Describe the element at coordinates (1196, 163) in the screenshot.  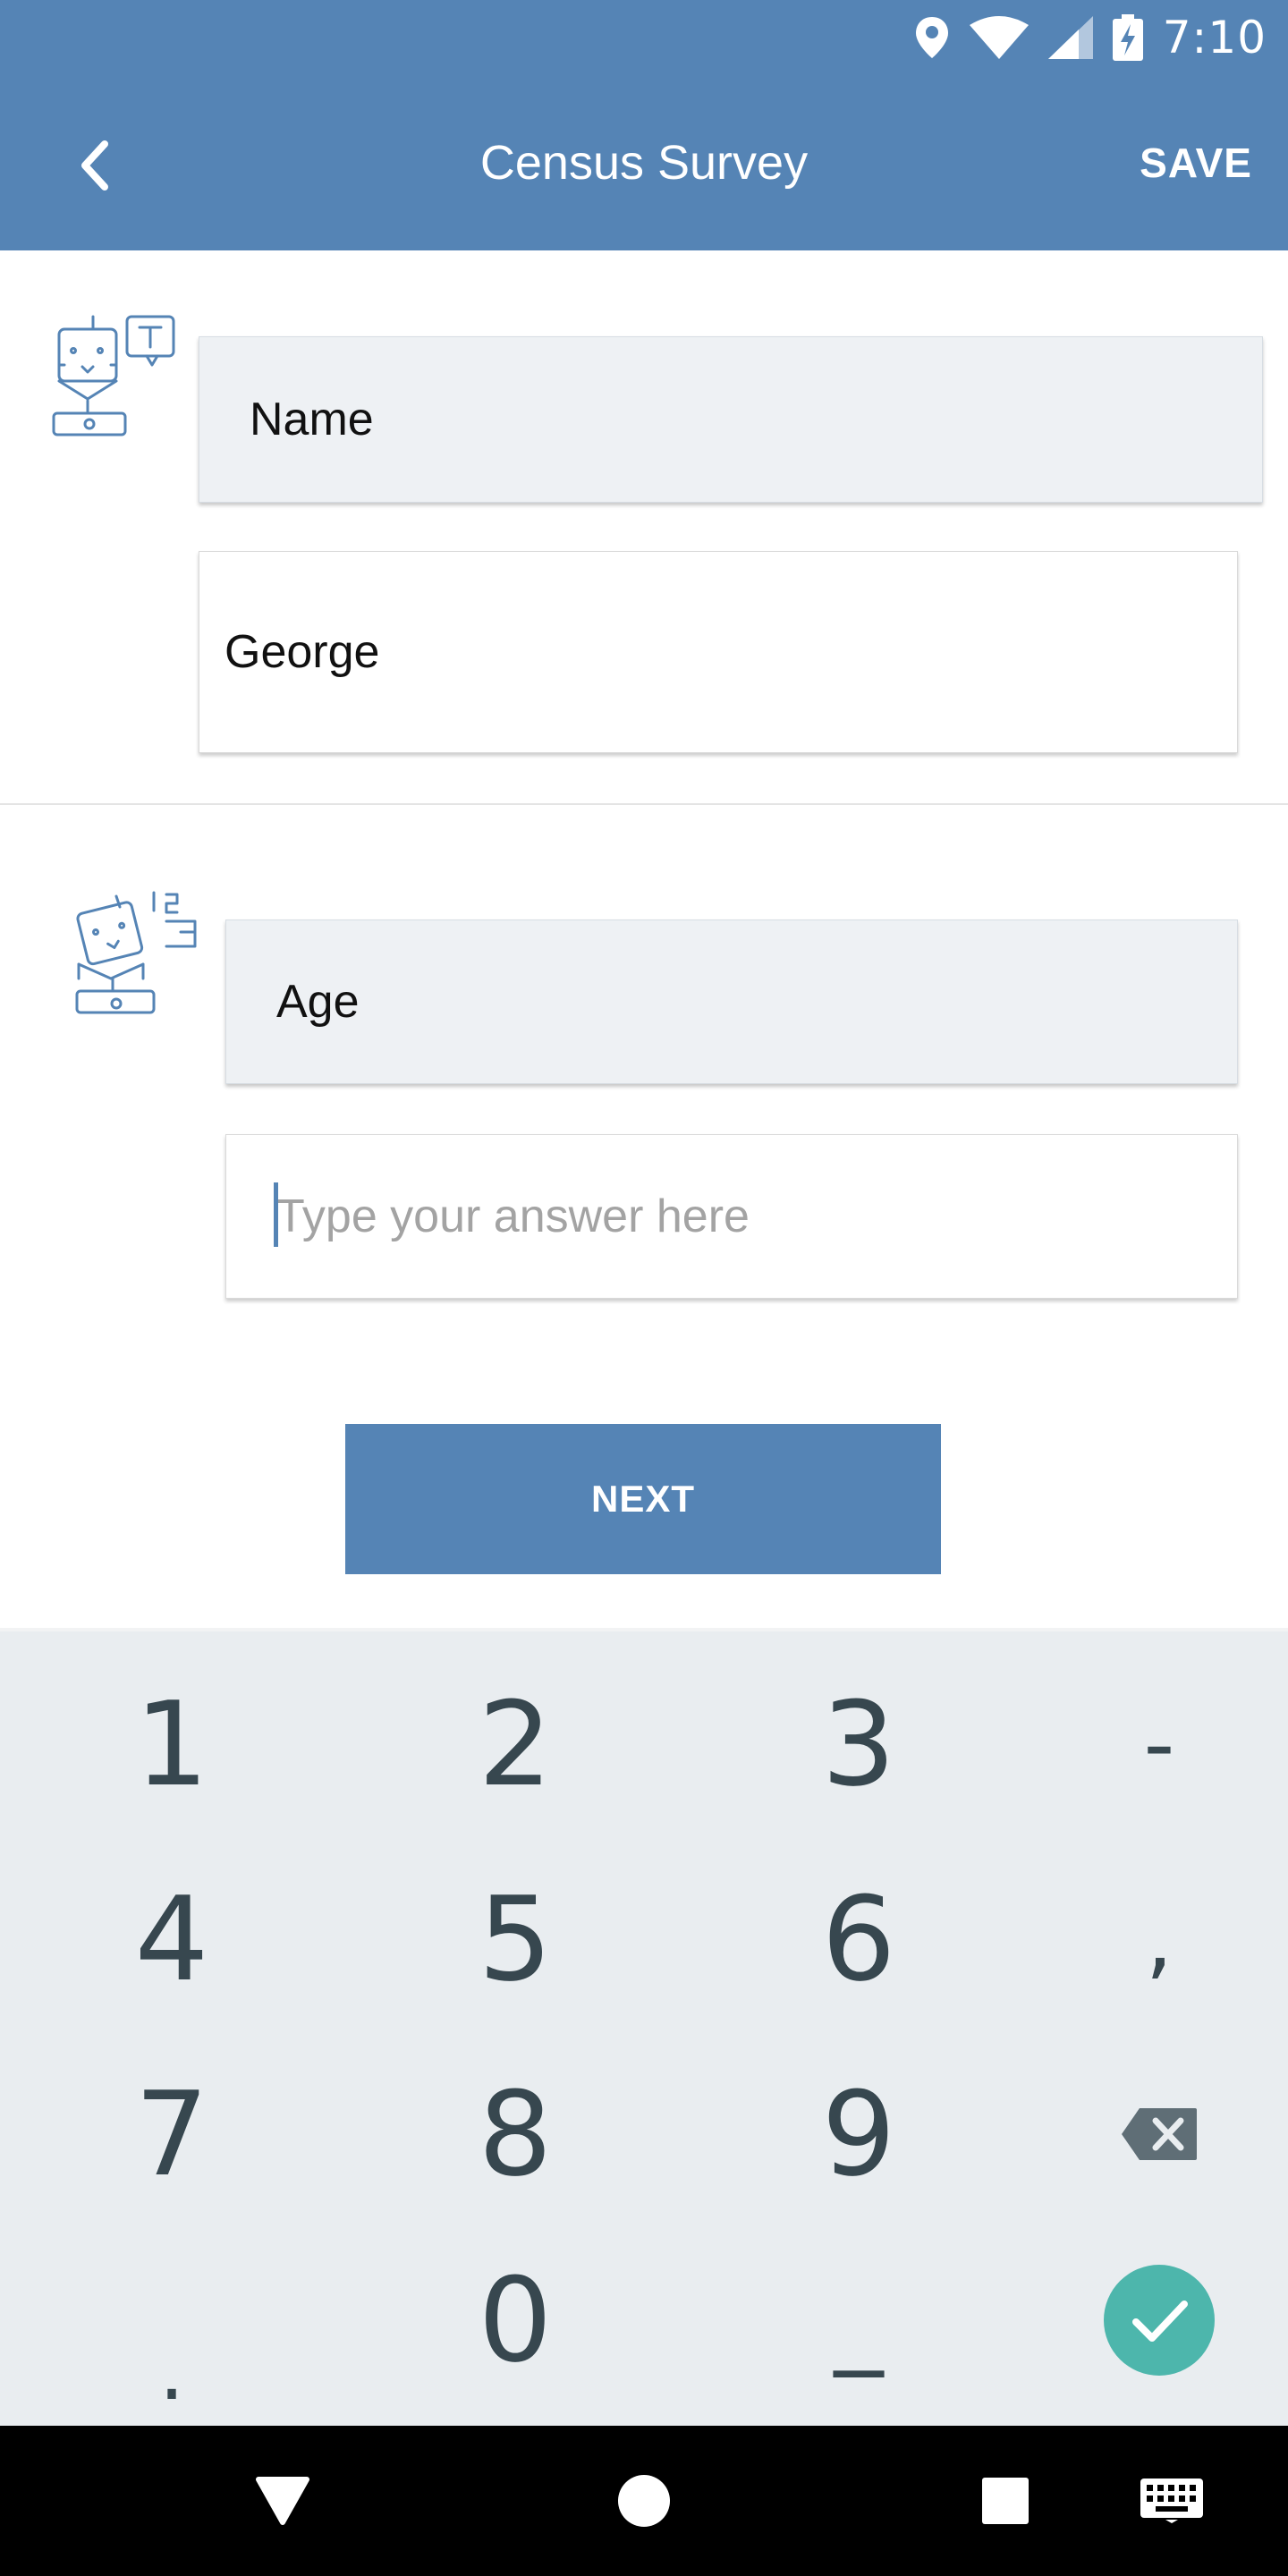
I see `save-button: SAVE` at that location.